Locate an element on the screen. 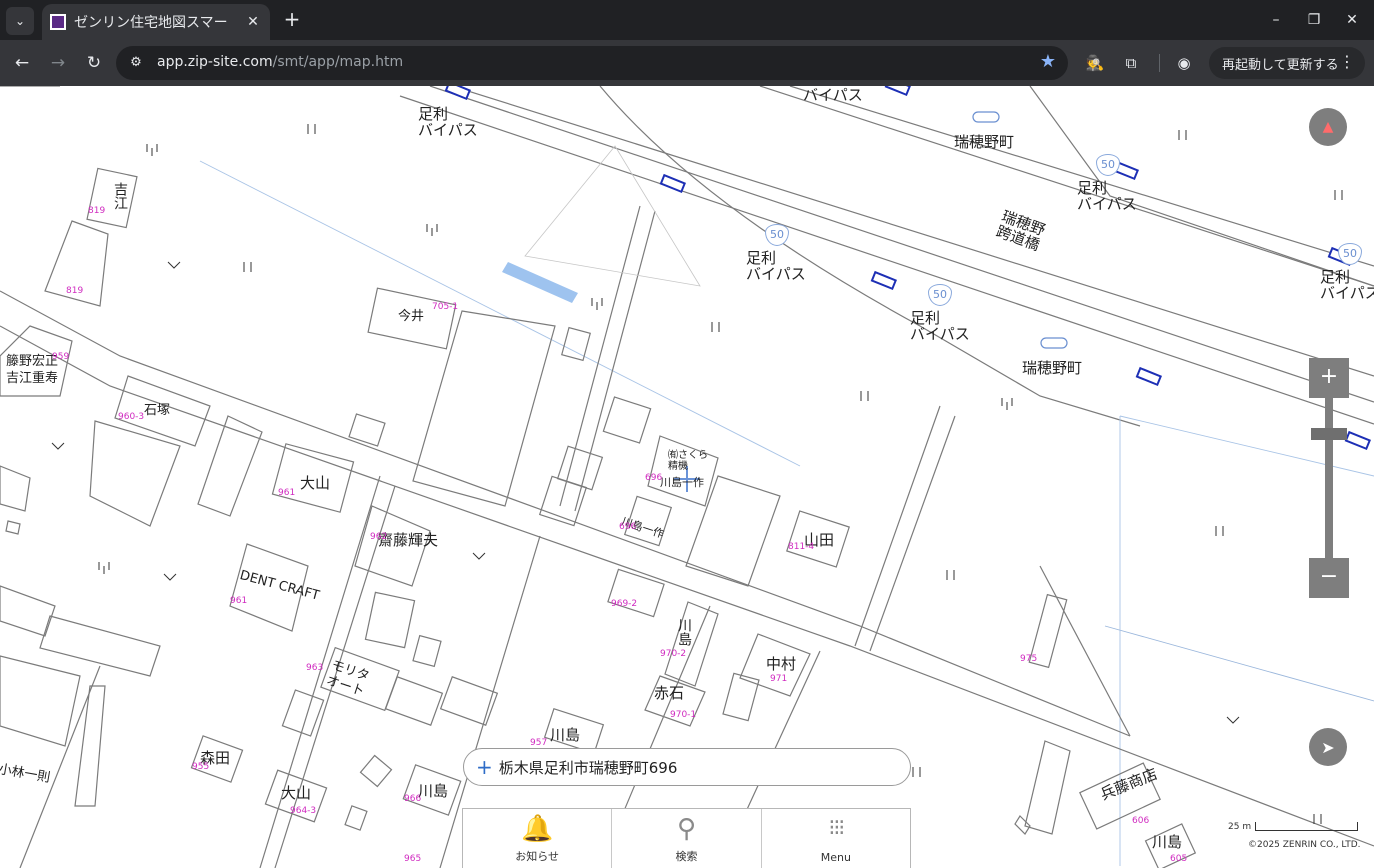  url-path: /smt/app/map.htm is located at coordinates (338, 62).